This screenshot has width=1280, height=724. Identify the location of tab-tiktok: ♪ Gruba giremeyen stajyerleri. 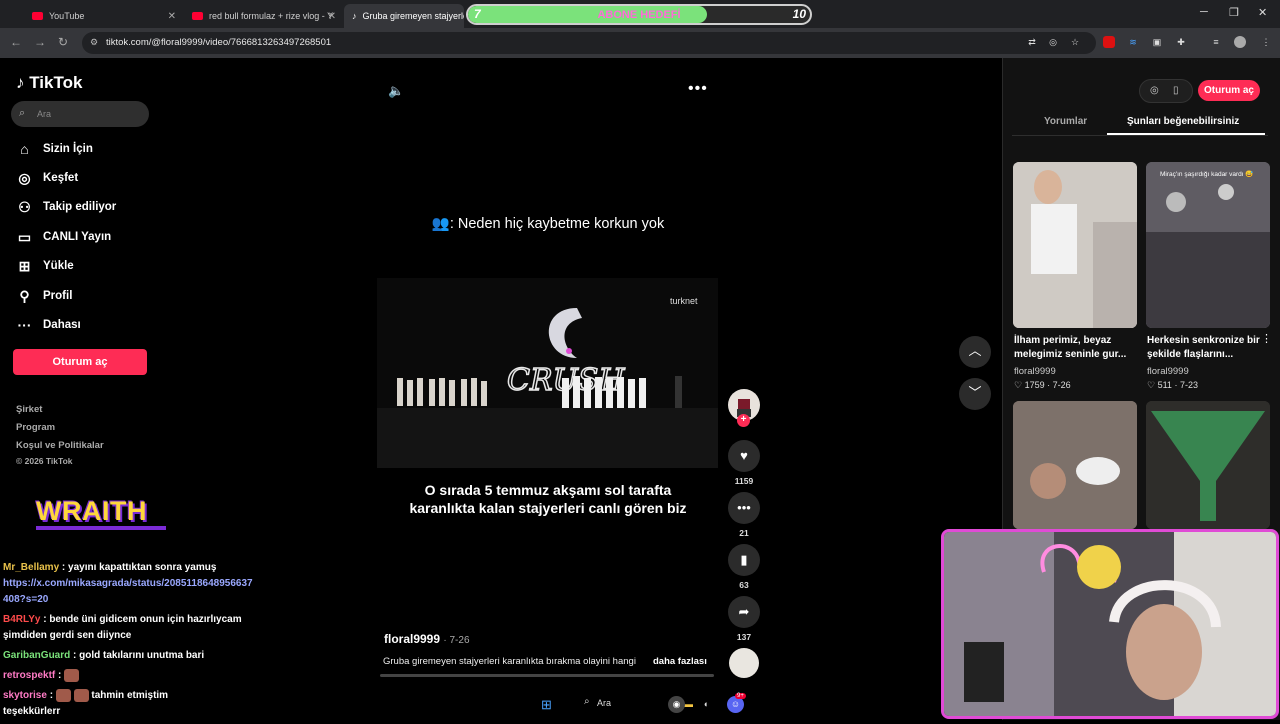
(404, 16).